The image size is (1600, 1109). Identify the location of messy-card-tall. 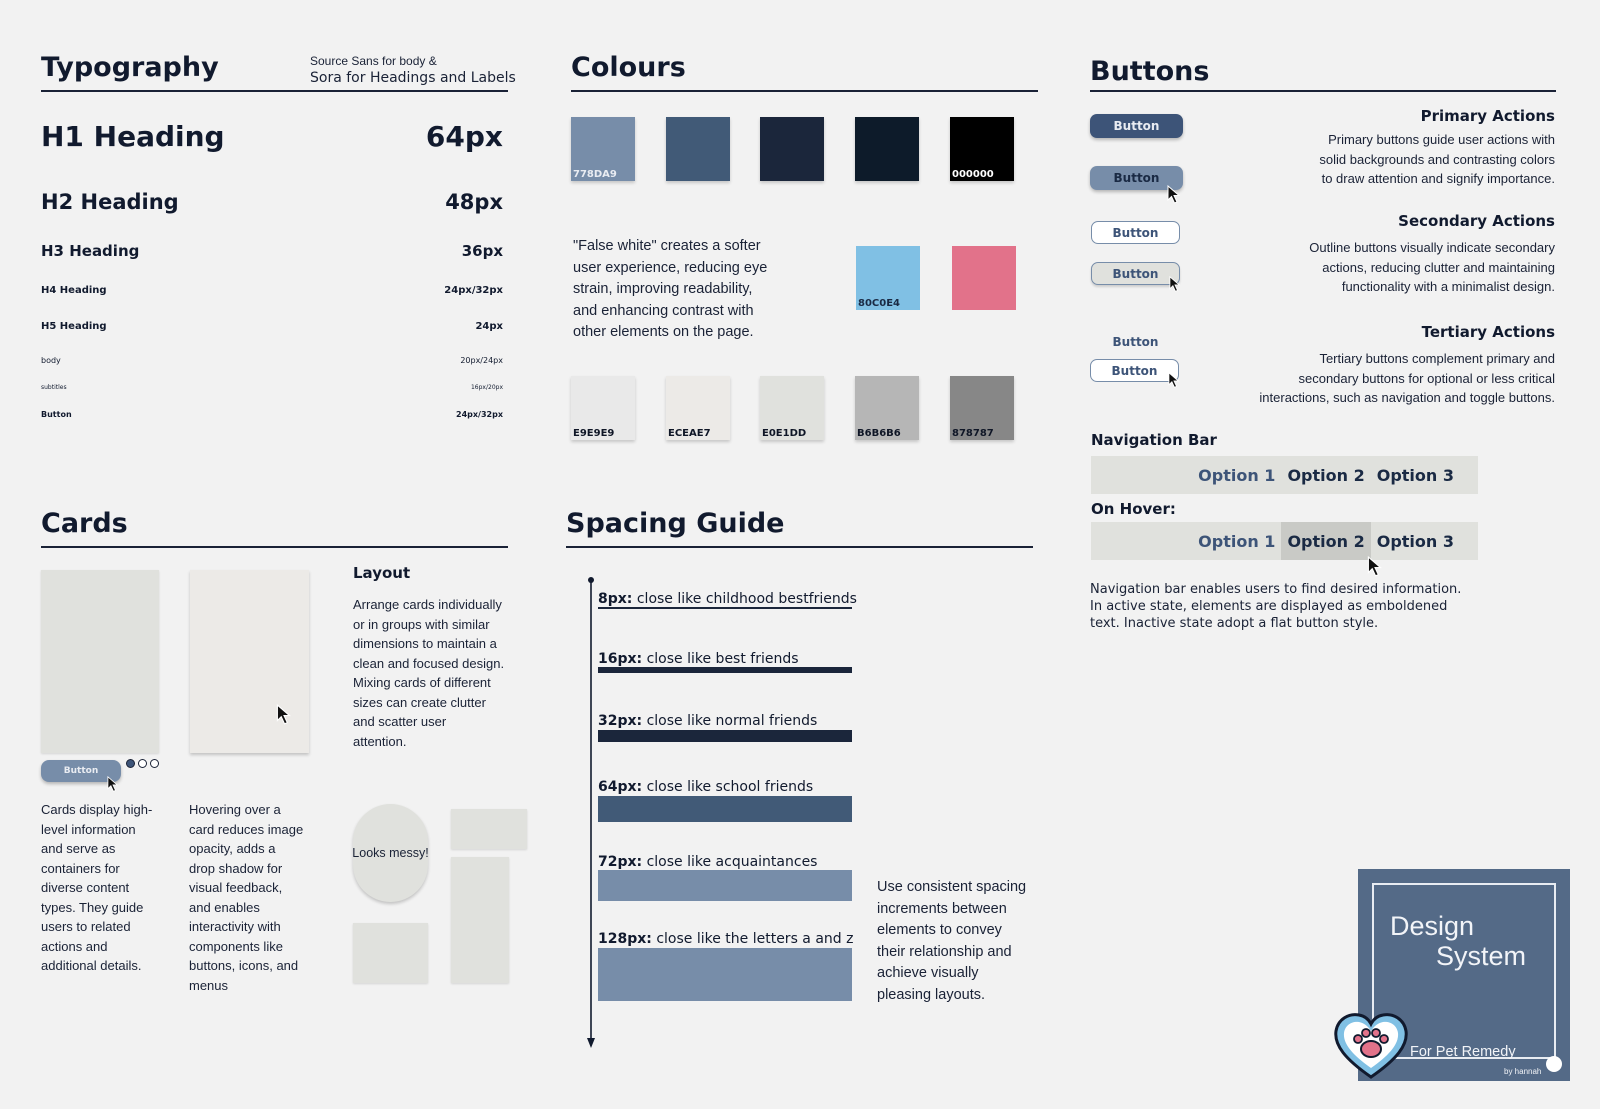
(480, 920).